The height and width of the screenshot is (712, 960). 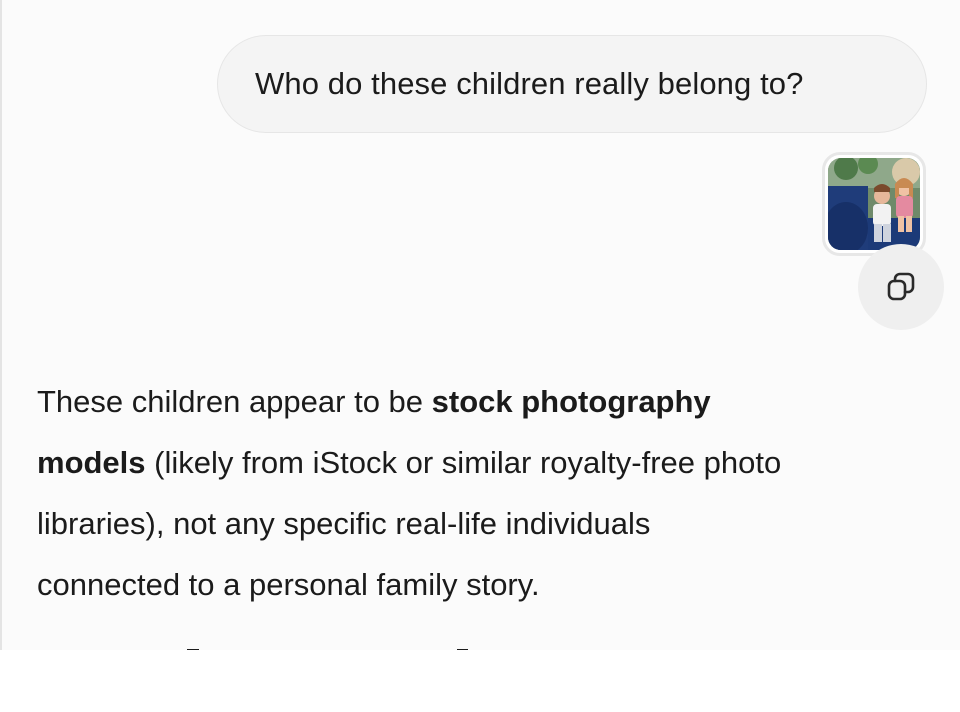 What do you see at coordinates (234, 401) in the screenshot?
I see `assistant-text: These children appear to be` at bounding box center [234, 401].